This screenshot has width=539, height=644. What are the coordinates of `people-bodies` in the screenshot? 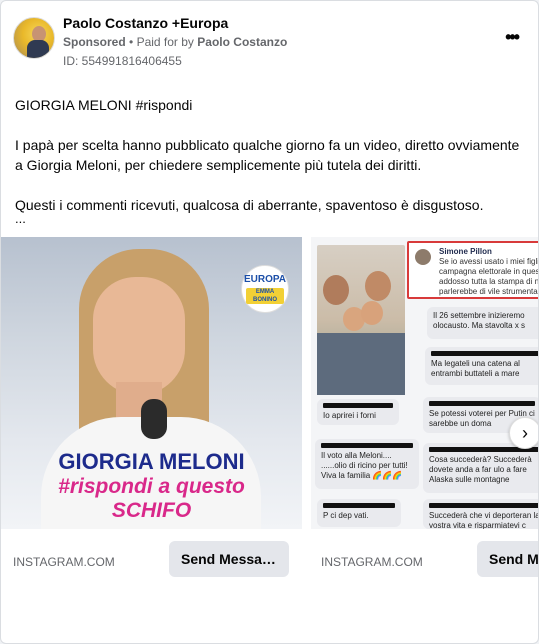 It's located at (361, 364).